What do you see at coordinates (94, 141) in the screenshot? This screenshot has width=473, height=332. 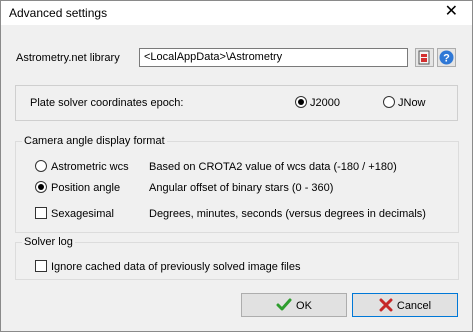 I see `camera-angle-title: Camera angle display format` at bounding box center [94, 141].